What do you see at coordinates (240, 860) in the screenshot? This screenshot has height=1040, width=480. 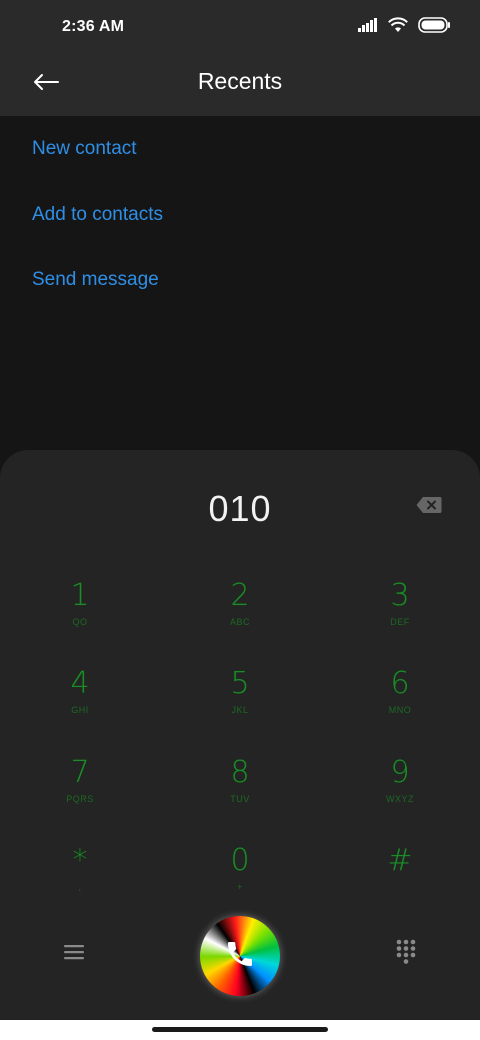 I see `key-digit: 0` at bounding box center [240, 860].